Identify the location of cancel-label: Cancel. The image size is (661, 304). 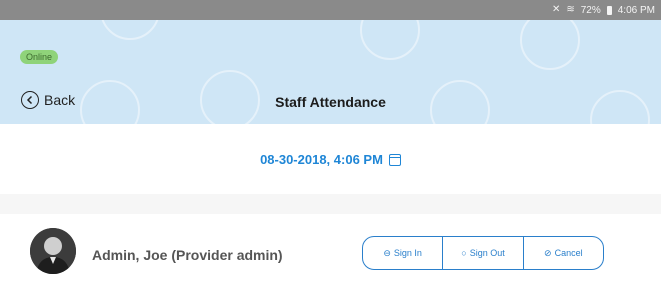
(568, 253).